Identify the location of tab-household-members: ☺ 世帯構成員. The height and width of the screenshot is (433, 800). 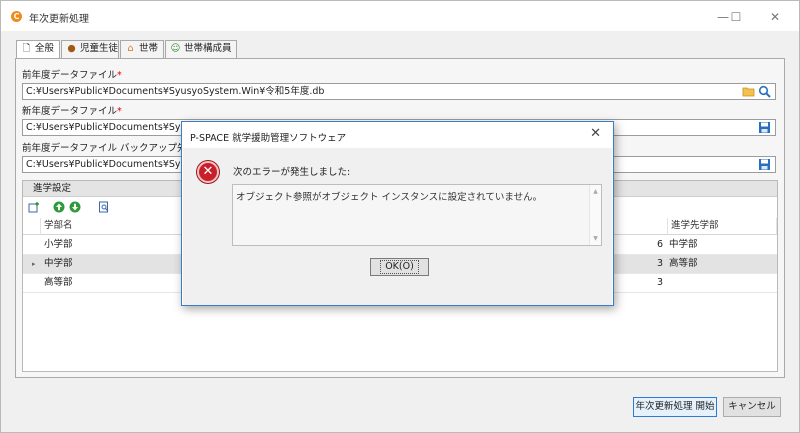
(201, 49).